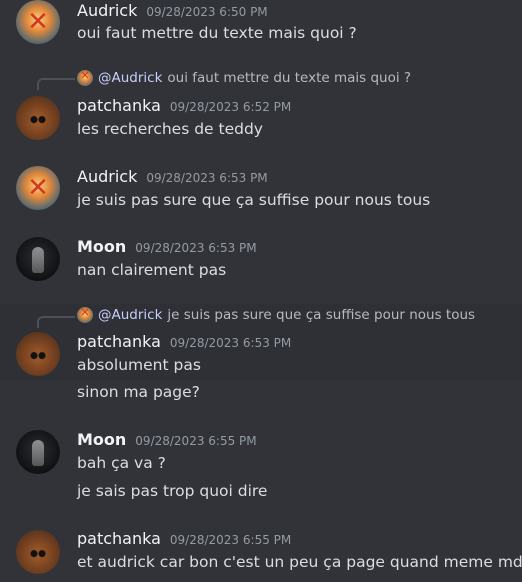  I want to click on message-timestamp: 09/28/2023 6:50 PM, so click(207, 12).